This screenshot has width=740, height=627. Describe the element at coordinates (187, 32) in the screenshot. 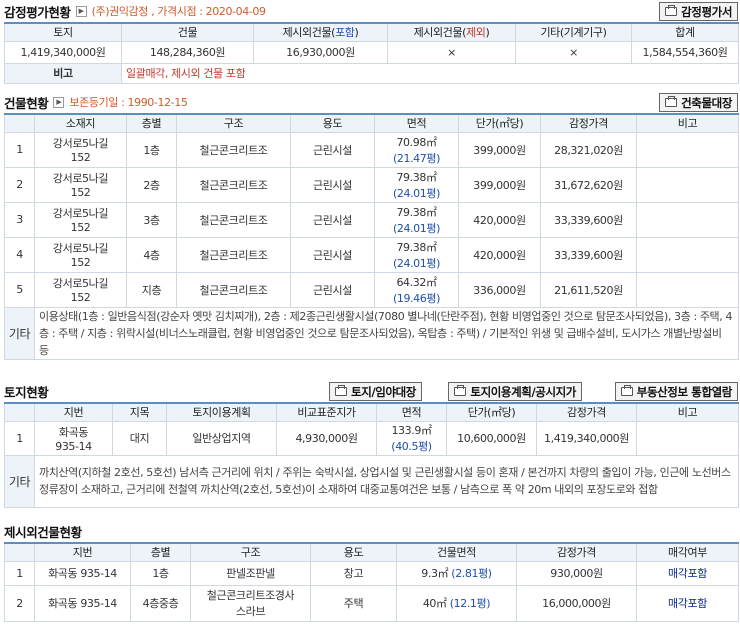

I see `header-building: 건물` at that location.